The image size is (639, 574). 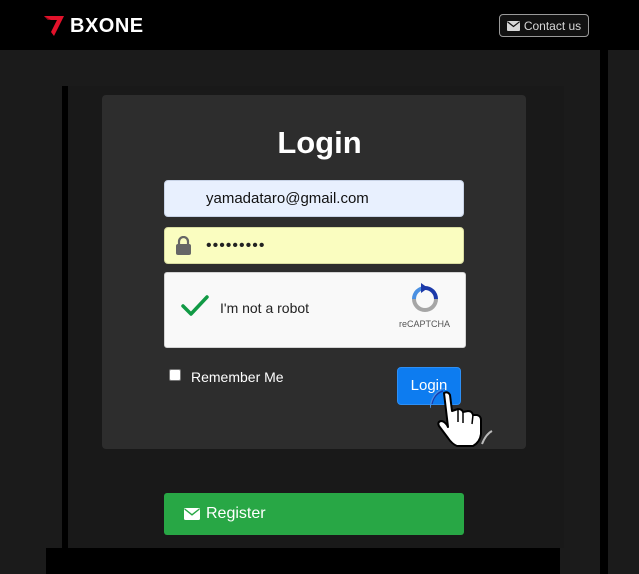 I want to click on register-label: Register, so click(x=236, y=513).